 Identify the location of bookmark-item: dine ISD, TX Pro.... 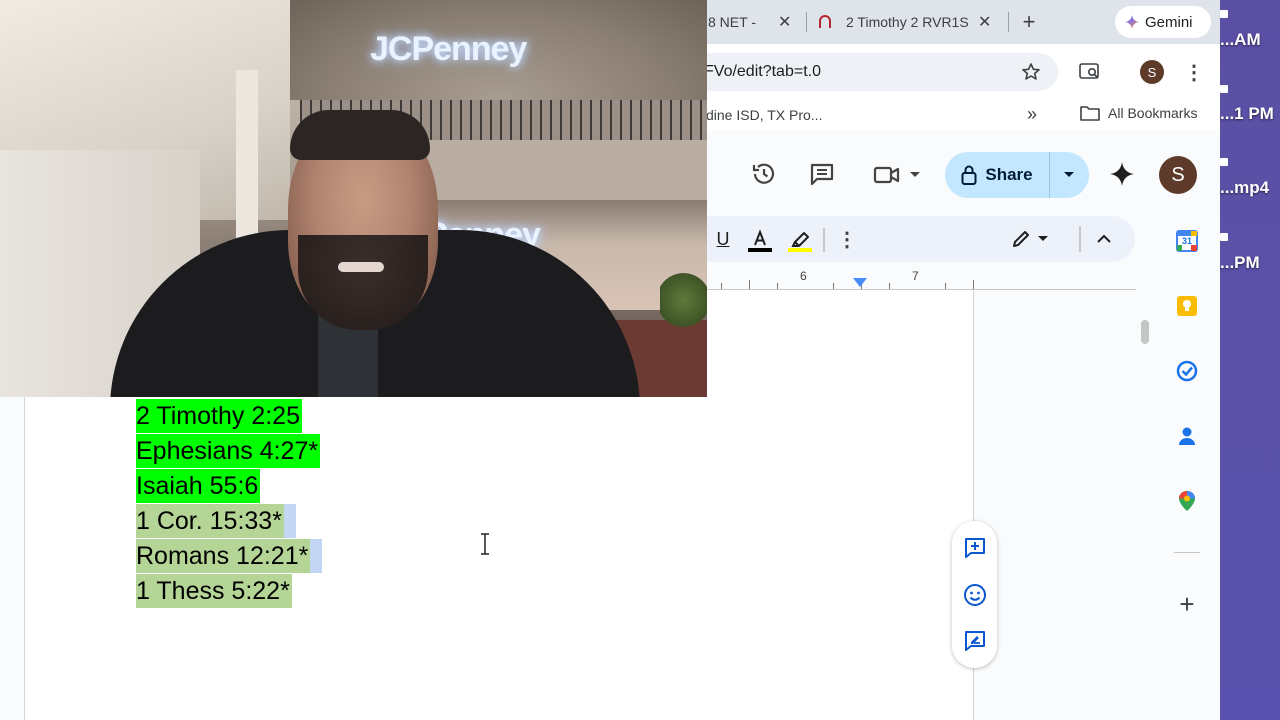
(764, 115).